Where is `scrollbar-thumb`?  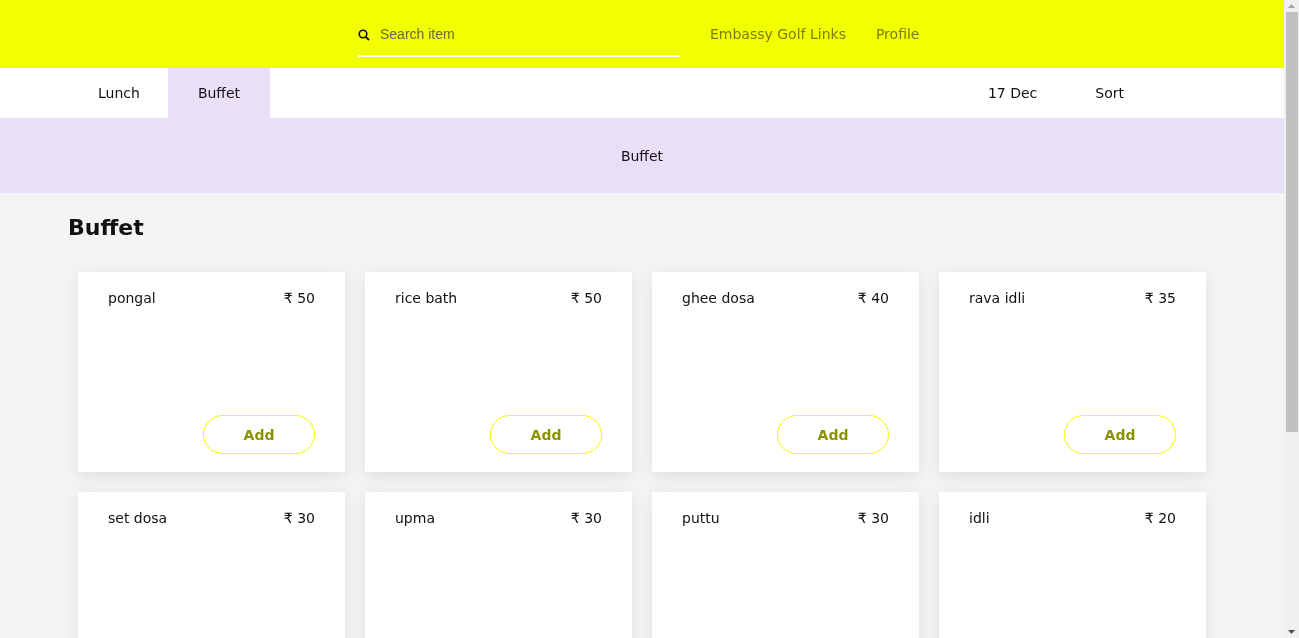
scrollbar-thumb is located at coordinates (1291, 222).